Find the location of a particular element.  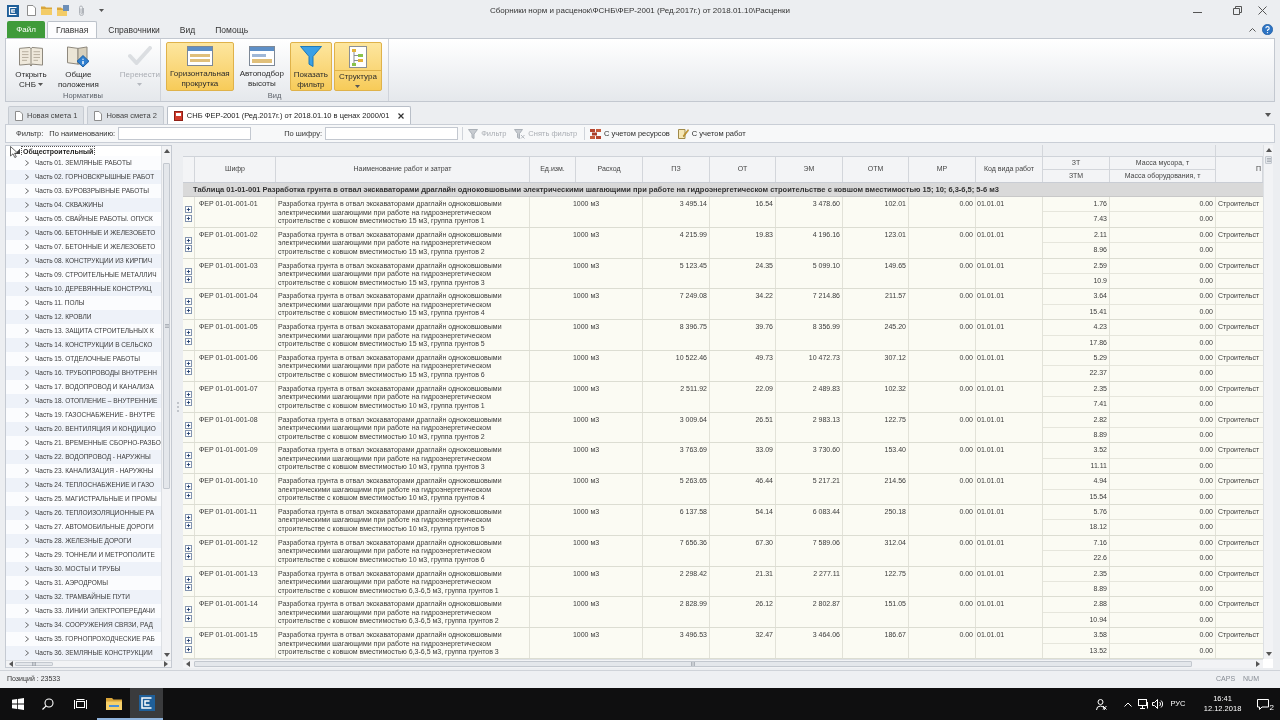

structure-icon is located at coordinates (357, 57).